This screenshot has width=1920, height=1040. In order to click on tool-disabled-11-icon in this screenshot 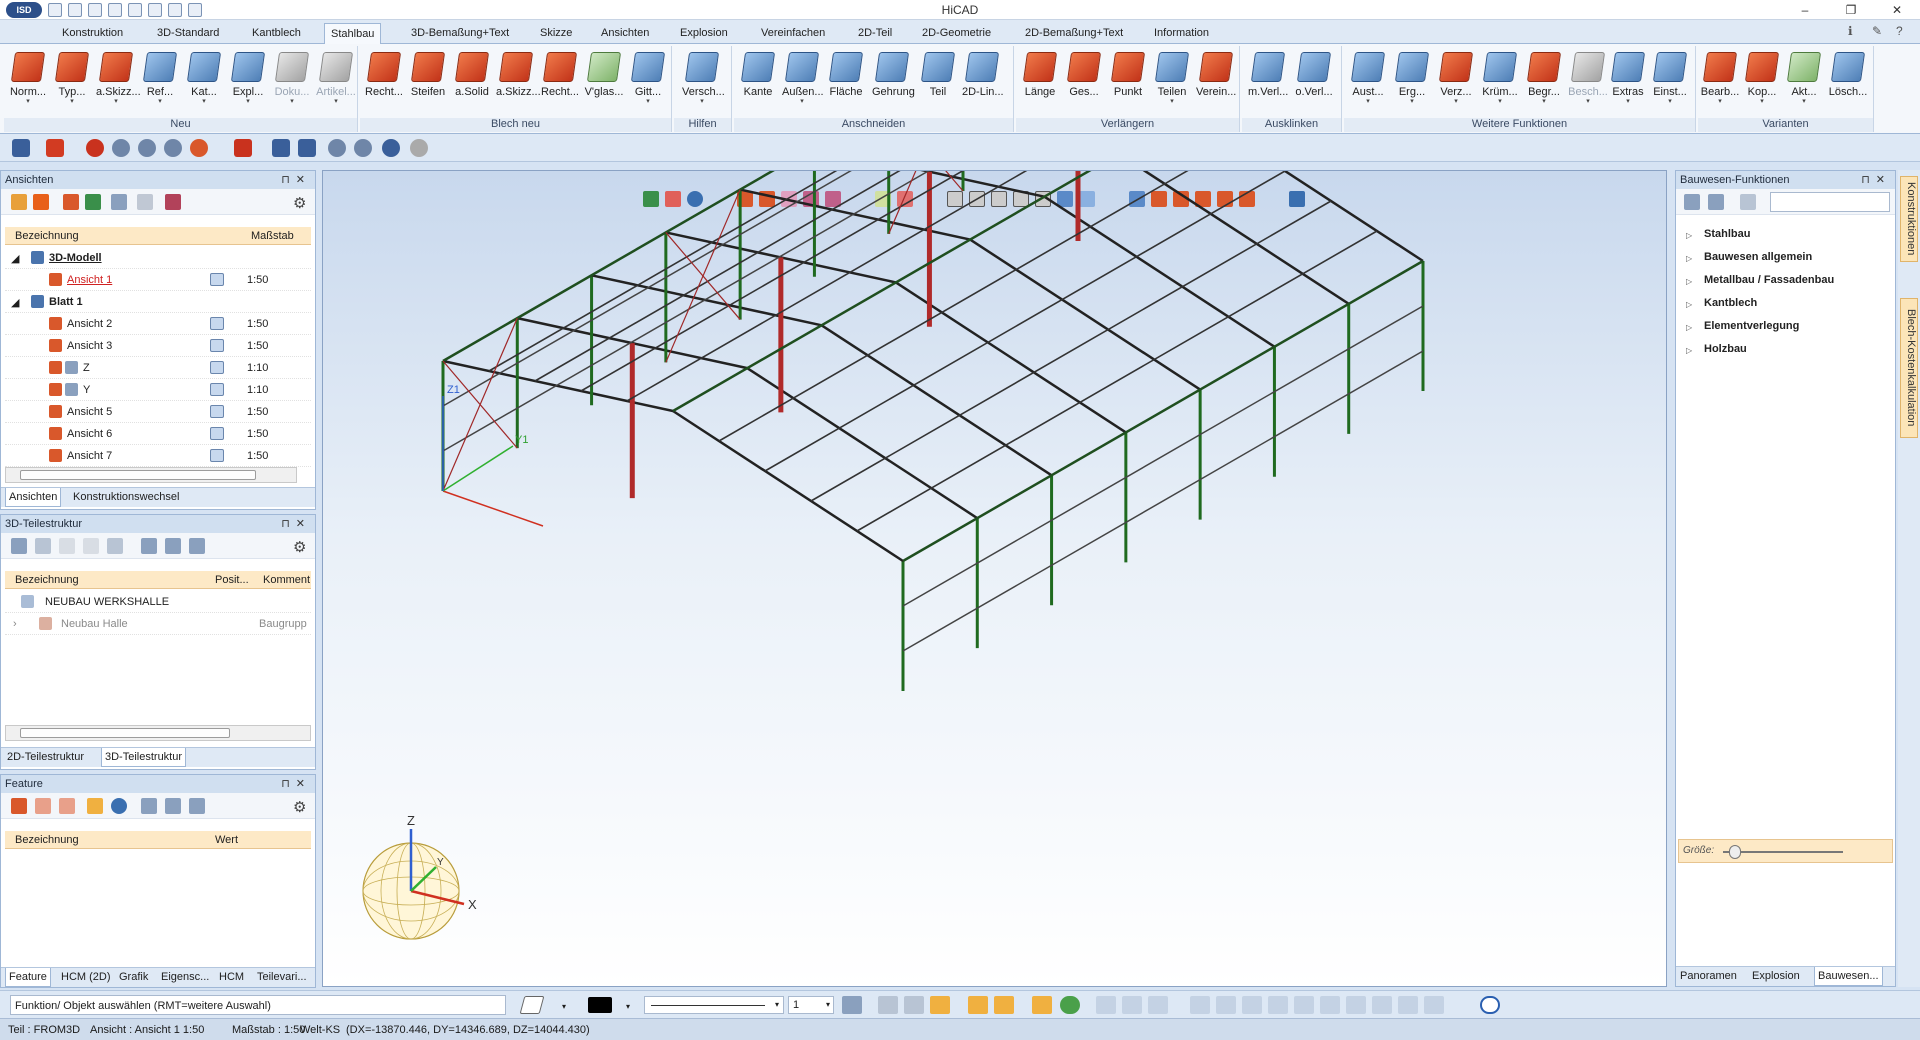, I will do `click(1382, 1005)`.